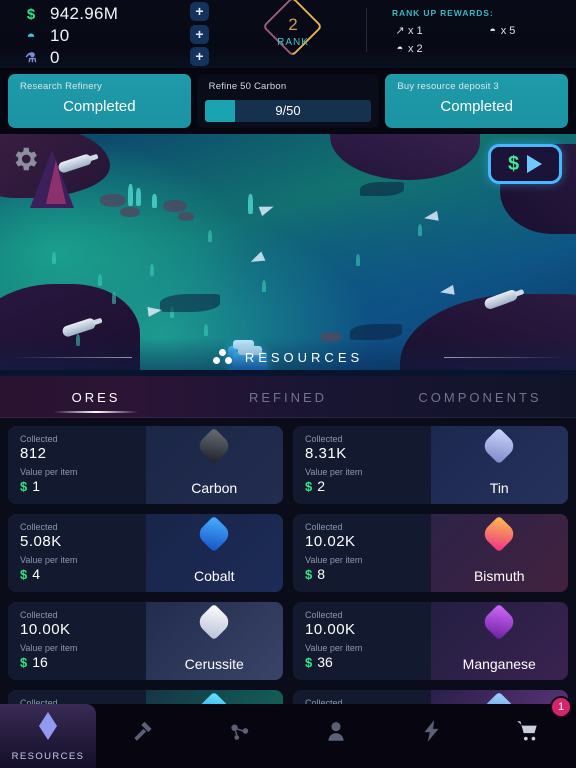 The height and width of the screenshot is (768, 576). What do you see at coordinates (84, 13) in the screenshot?
I see `money-value: 942.96M` at bounding box center [84, 13].